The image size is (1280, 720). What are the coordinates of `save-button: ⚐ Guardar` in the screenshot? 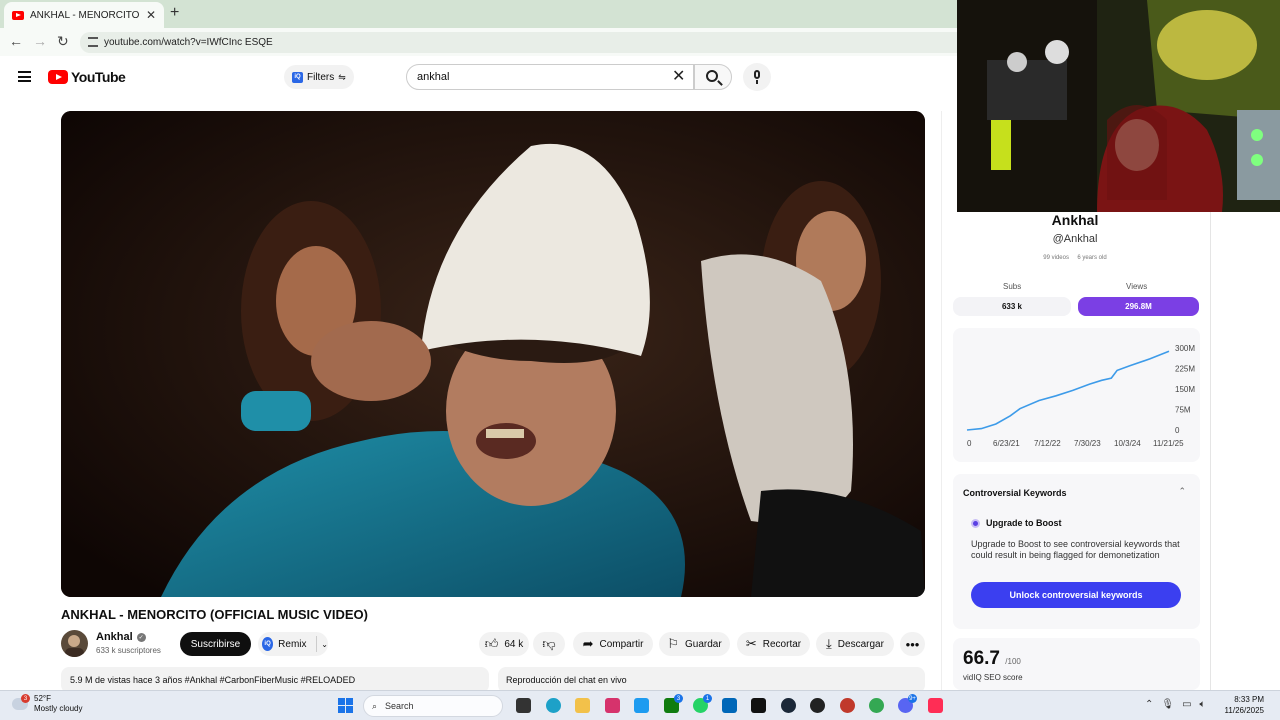 It's located at (694, 644).